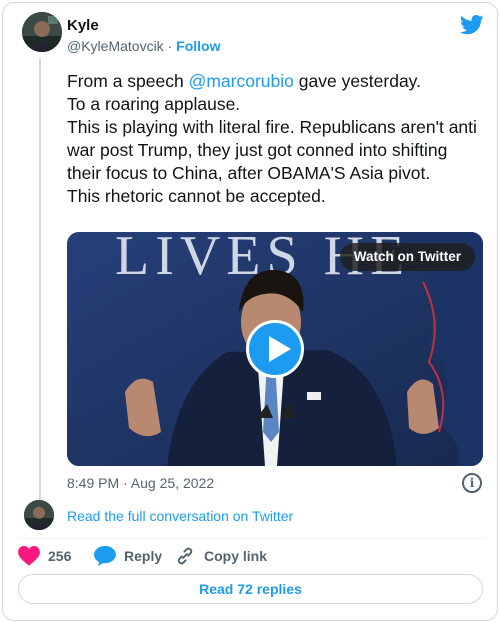  What do you see at coordinates (29, 556) in the screenshot?
I see `heart-icon` at bounding box center [29, 556].